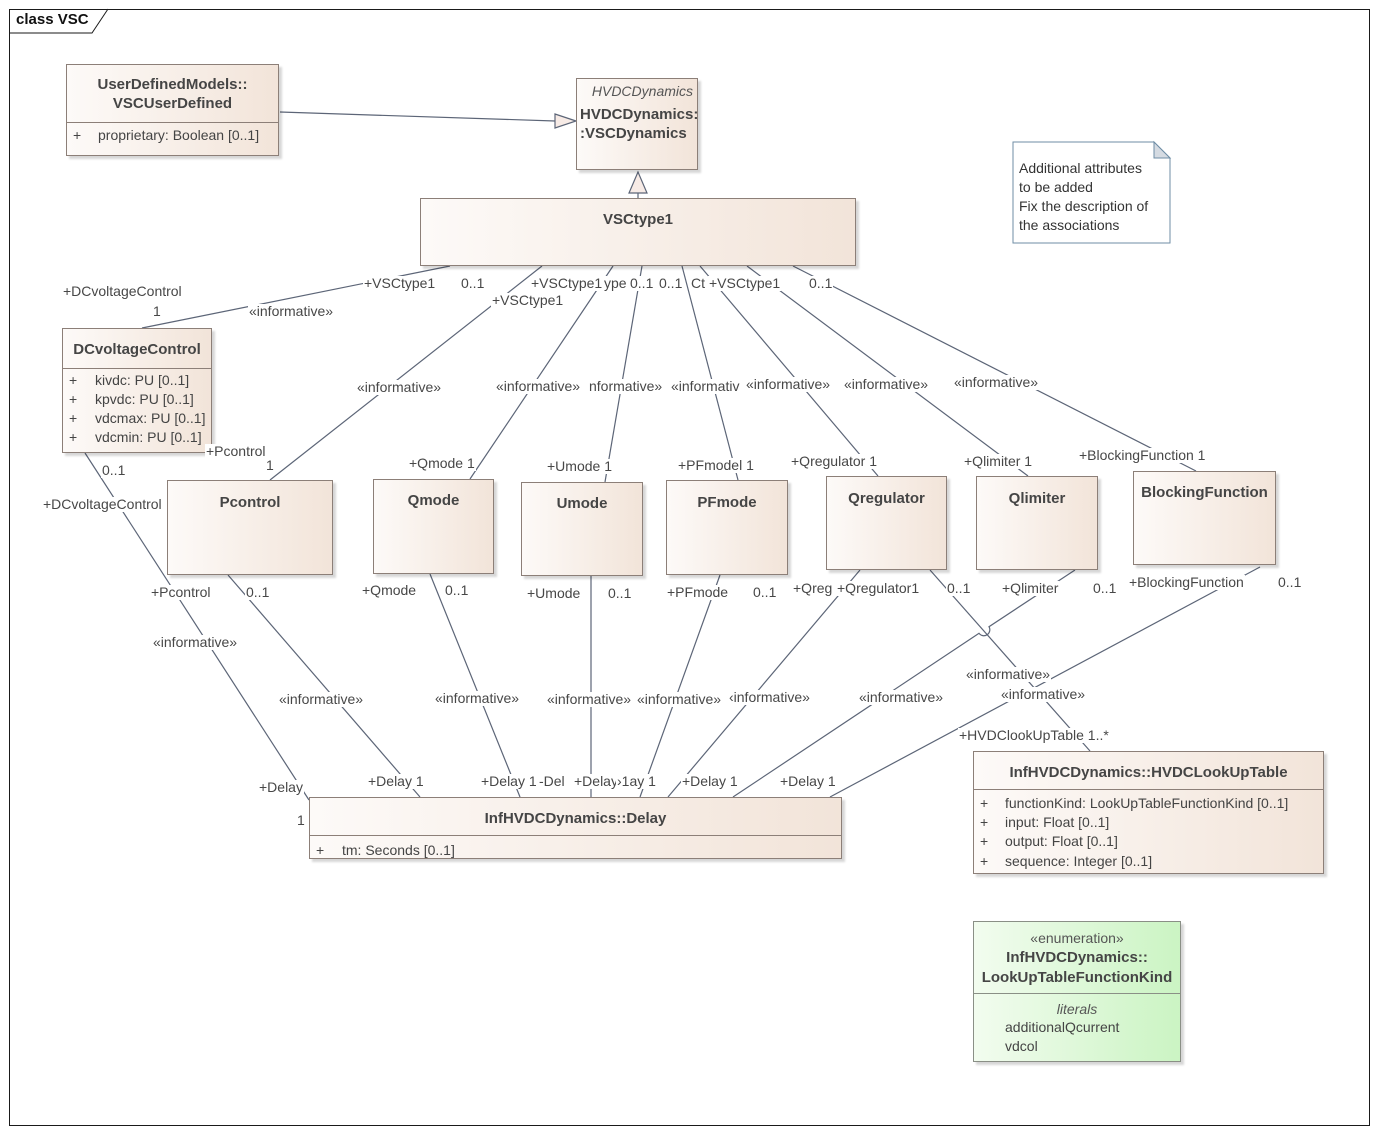 Image resolution: width=1378 pixels, height=1135 pixels. I want to click on target-end-label: +BlockingFunction 1, so click(1142, 455).